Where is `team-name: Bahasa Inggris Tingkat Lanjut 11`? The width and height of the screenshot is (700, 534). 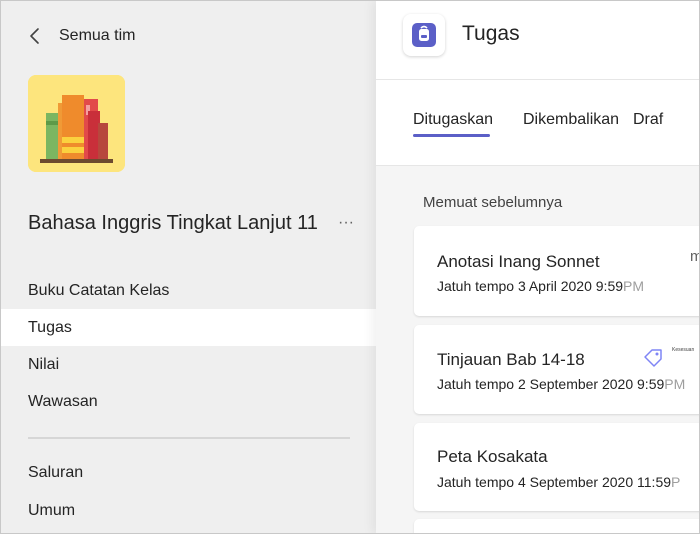 team-name: Bahasa Inggris Tingkat Lanjut 11 is located at coordinates (173, 223).